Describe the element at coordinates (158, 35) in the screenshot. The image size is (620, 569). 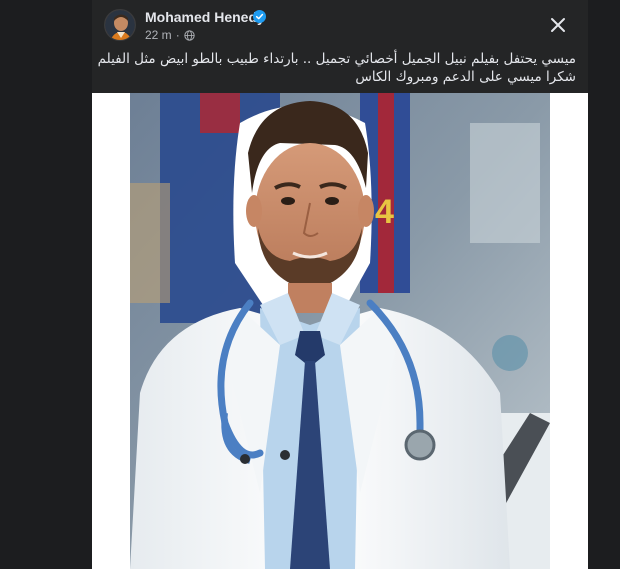
I see `post-timestamp: 22 m` at that location.